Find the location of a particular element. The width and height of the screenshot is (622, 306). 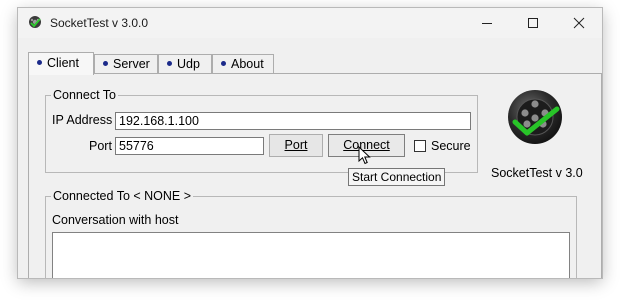

conversation-label: Conversation with host is located at coordinates (115, 220).